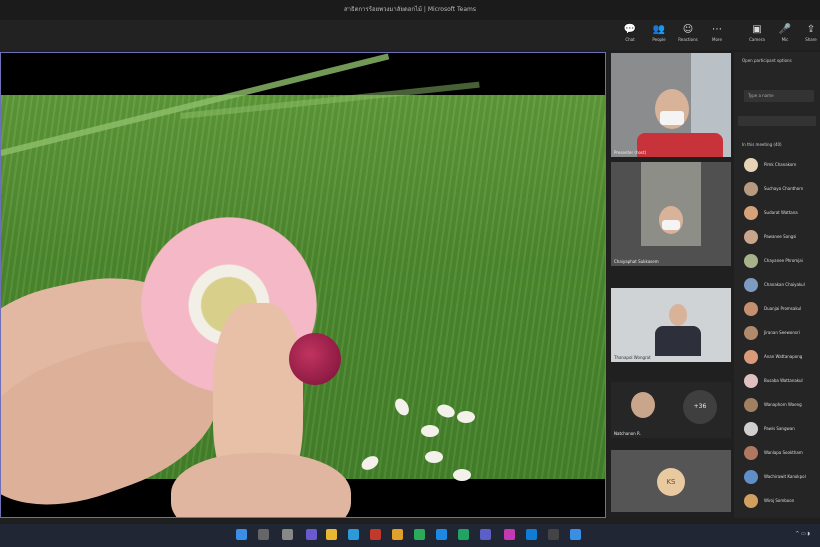 The height and width of the screenshot is (547, 820). Describe the element at coordinates (782, 332) in the screenshot. I see `participant-row: Jiranan Seewonsri` at that location.